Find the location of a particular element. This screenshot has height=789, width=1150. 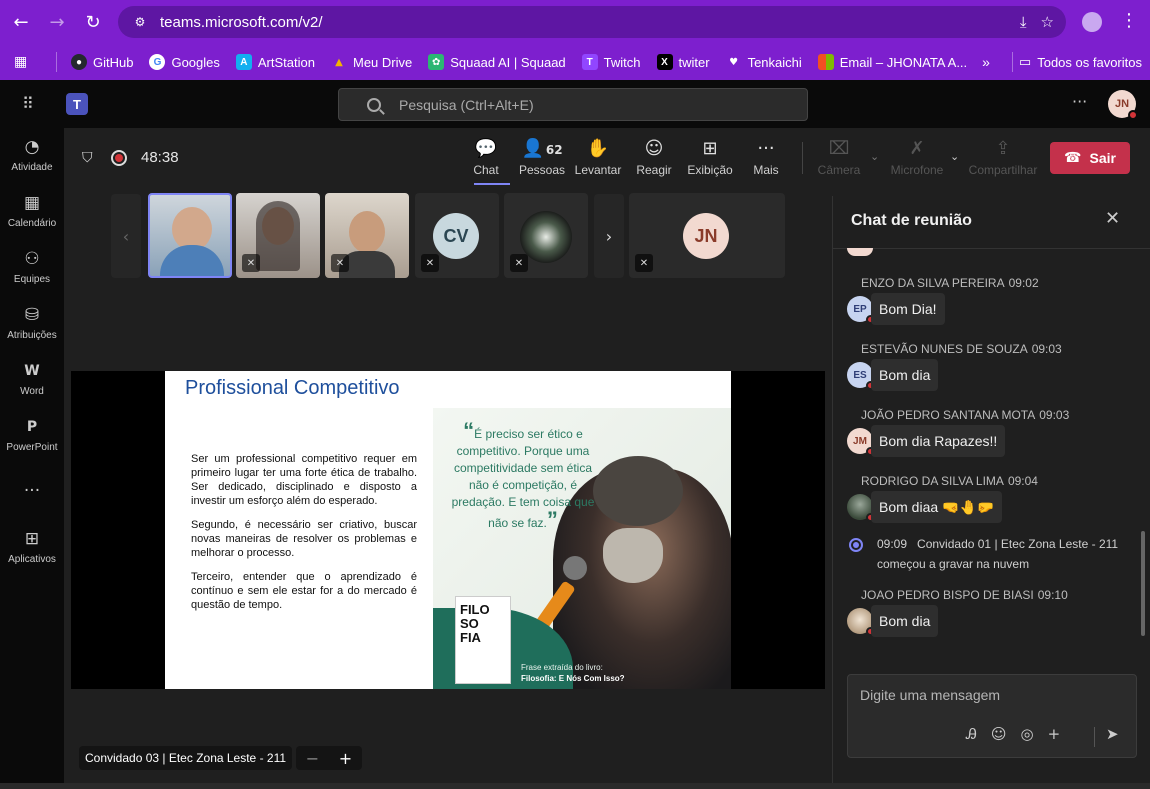

bookmarks-overflow-button: » is located at coordinates (986, 62).